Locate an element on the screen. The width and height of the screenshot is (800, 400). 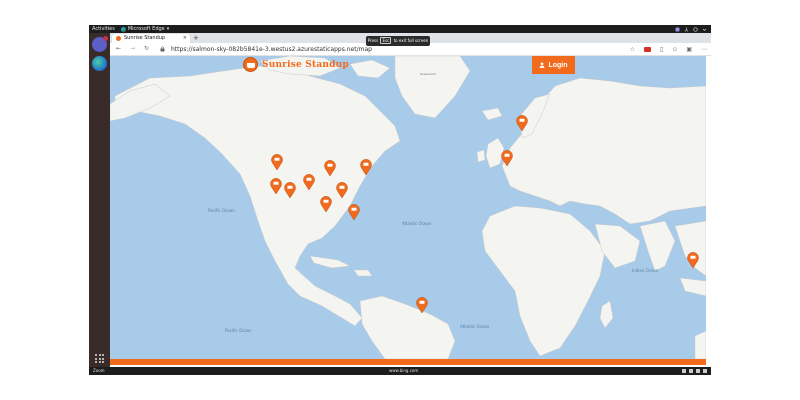
chevron-down-icon: ▾ is located at coordinates (168, 29).